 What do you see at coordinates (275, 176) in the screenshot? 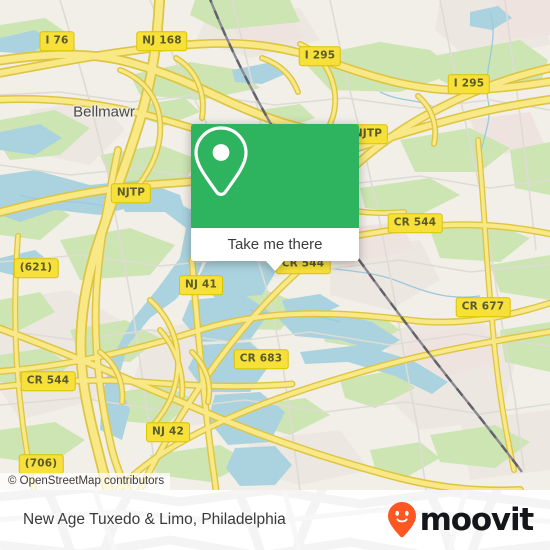
I see `popup-header` at bounding box center [275, 176].